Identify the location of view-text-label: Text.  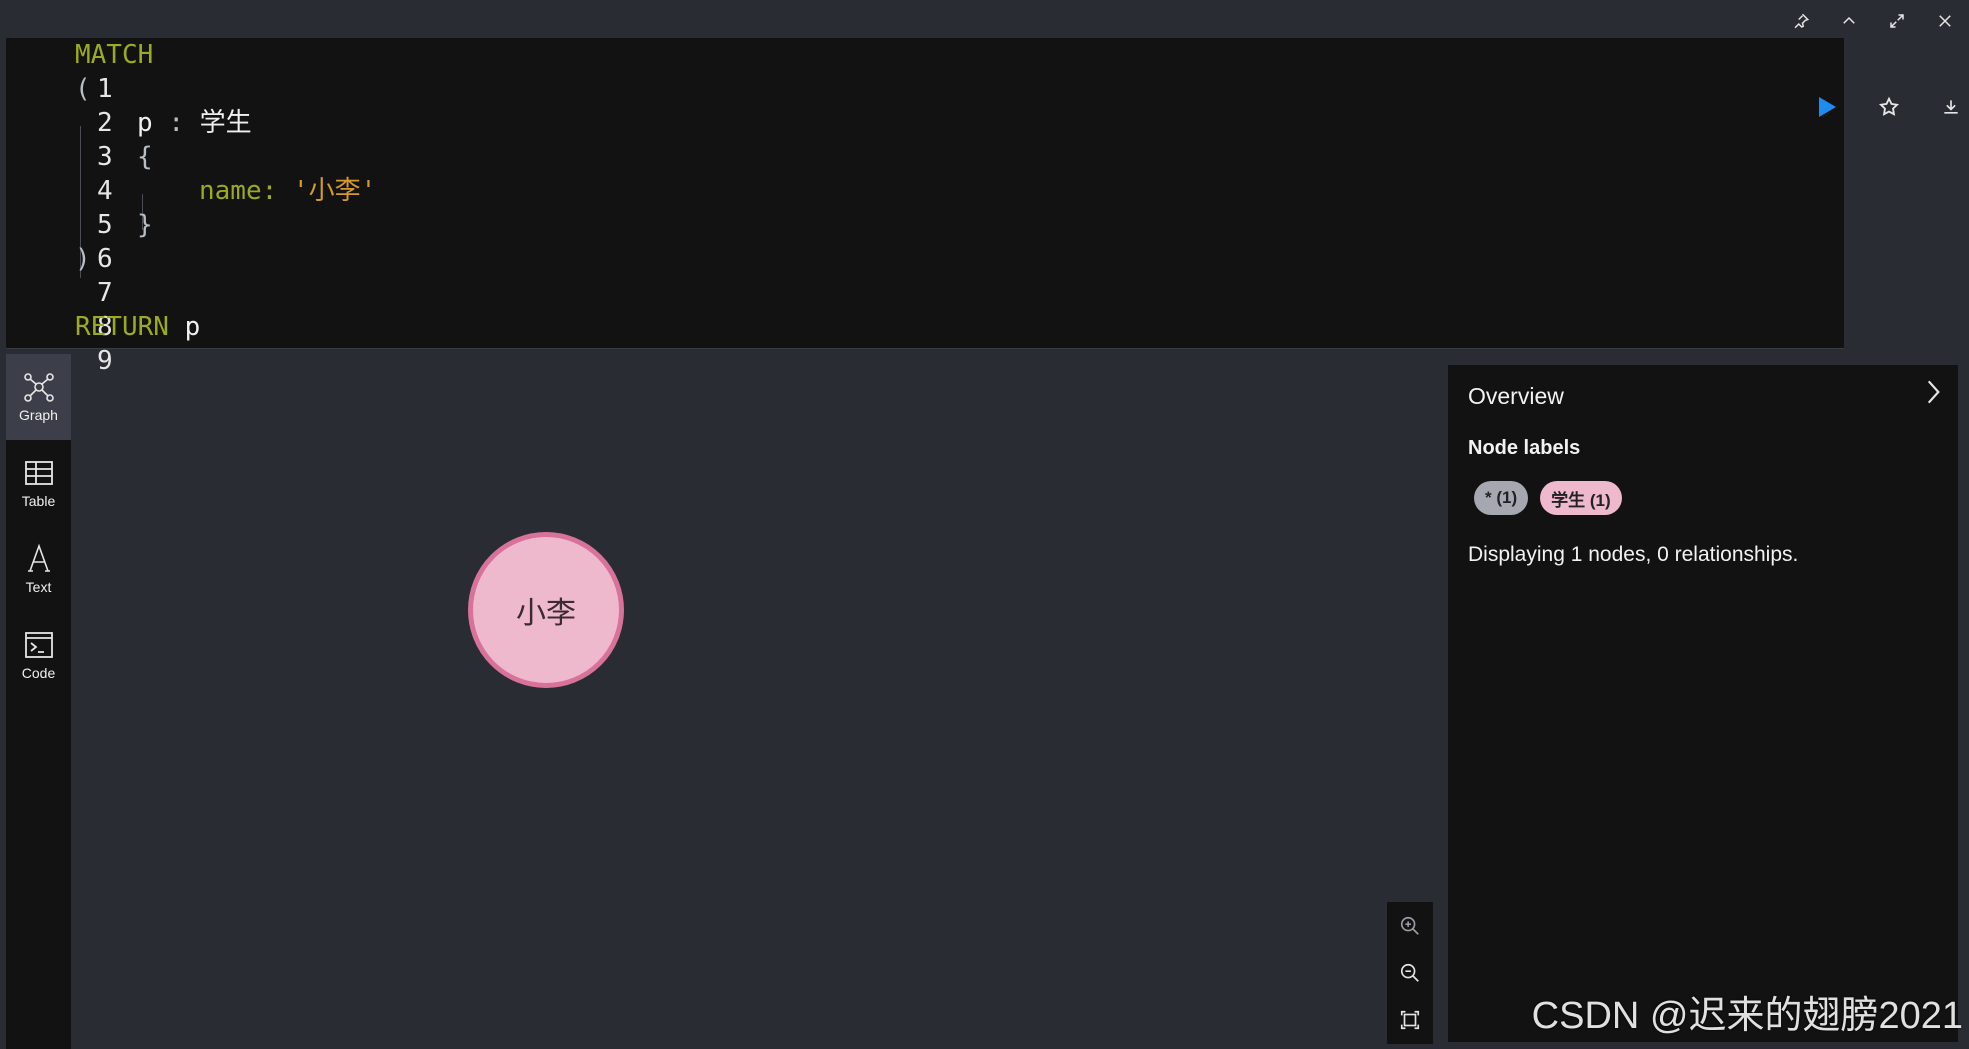
(38, 587).